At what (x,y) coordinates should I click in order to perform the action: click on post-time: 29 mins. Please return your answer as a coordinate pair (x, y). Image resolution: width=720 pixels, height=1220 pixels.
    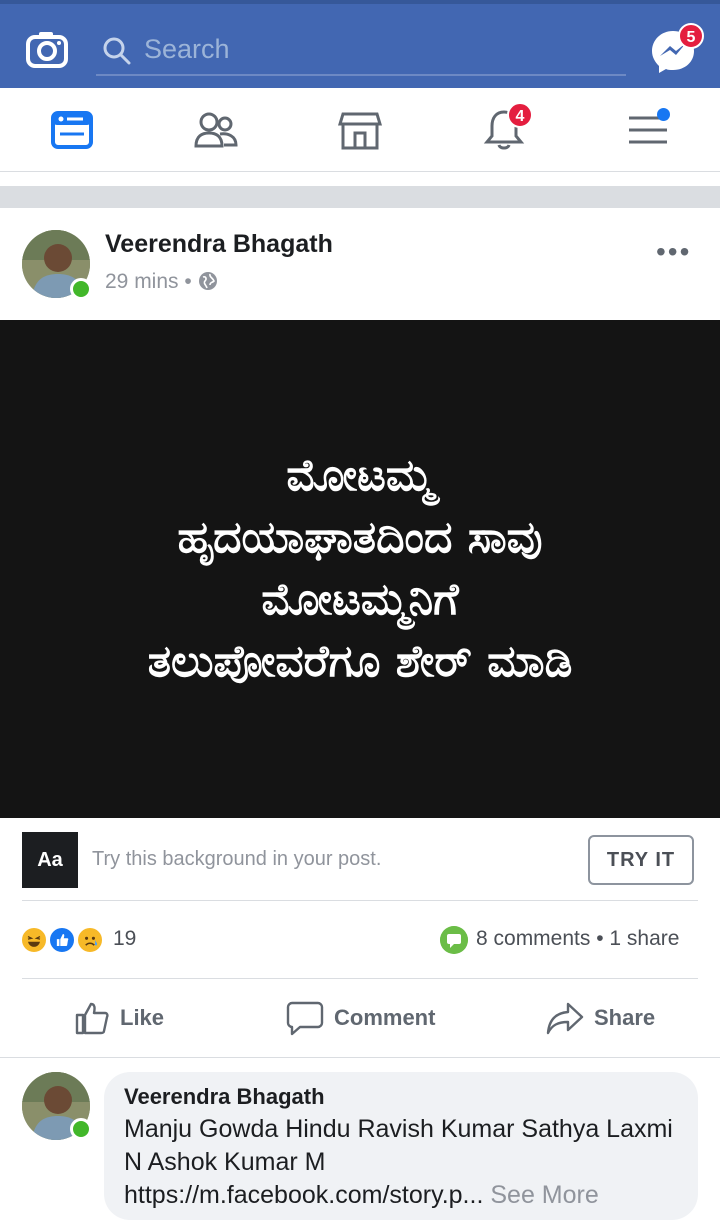
    Looking at the image, I should click on (142, 281).